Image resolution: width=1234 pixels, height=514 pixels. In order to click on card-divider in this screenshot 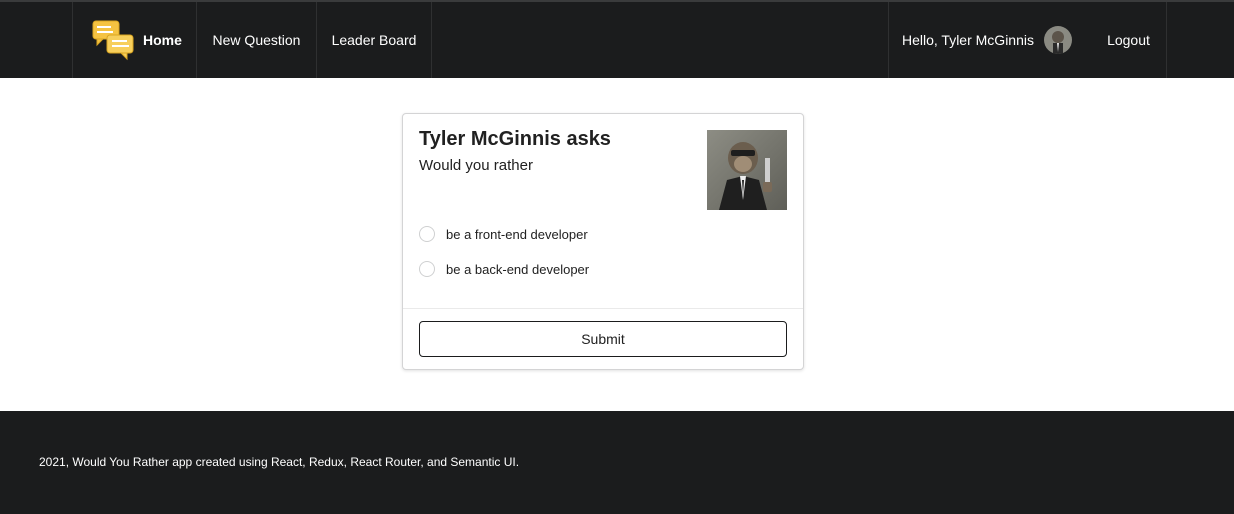, I will do `click(603, 308)`.